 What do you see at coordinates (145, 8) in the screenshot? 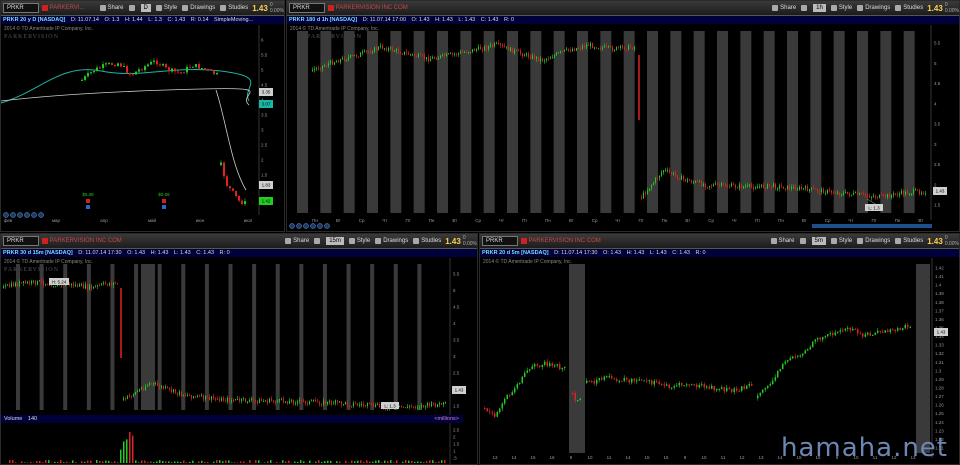
I see `period-select: D` at bounding box center [145, 8].